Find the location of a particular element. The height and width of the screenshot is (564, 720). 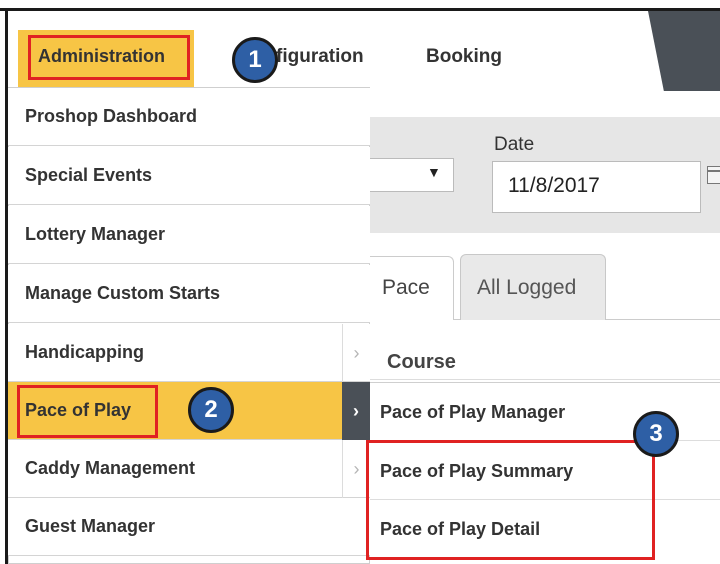

menu-item-label: Handicapping is located at coordinates (85, 352).